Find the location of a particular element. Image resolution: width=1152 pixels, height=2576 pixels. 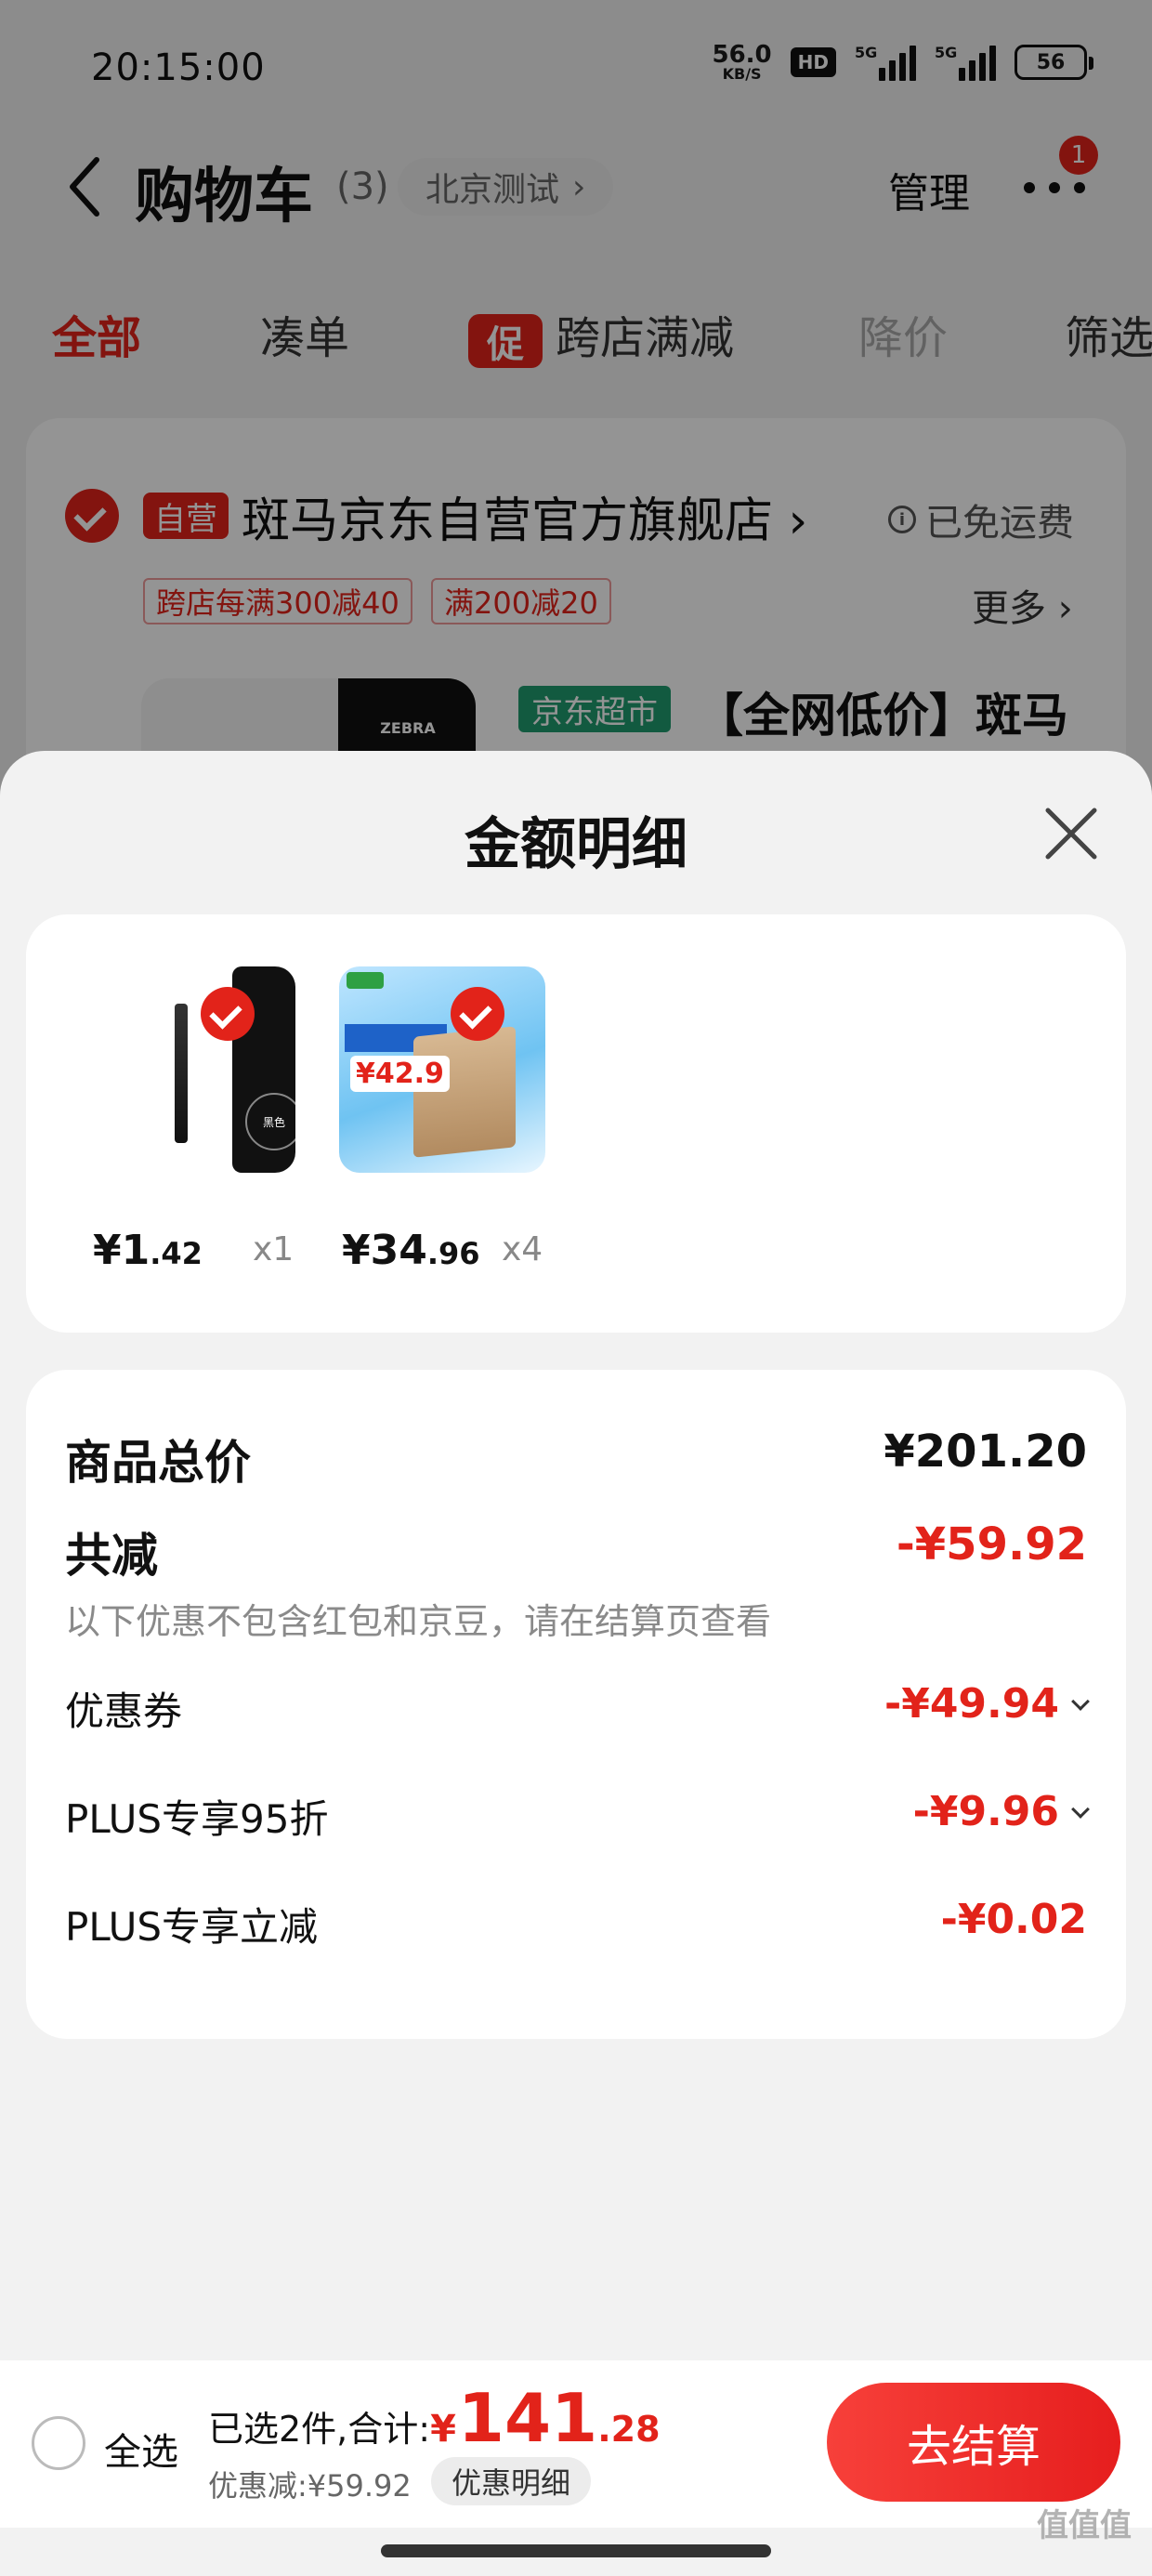

item-price-dec: .42 is located at coordinates (176, 1253).